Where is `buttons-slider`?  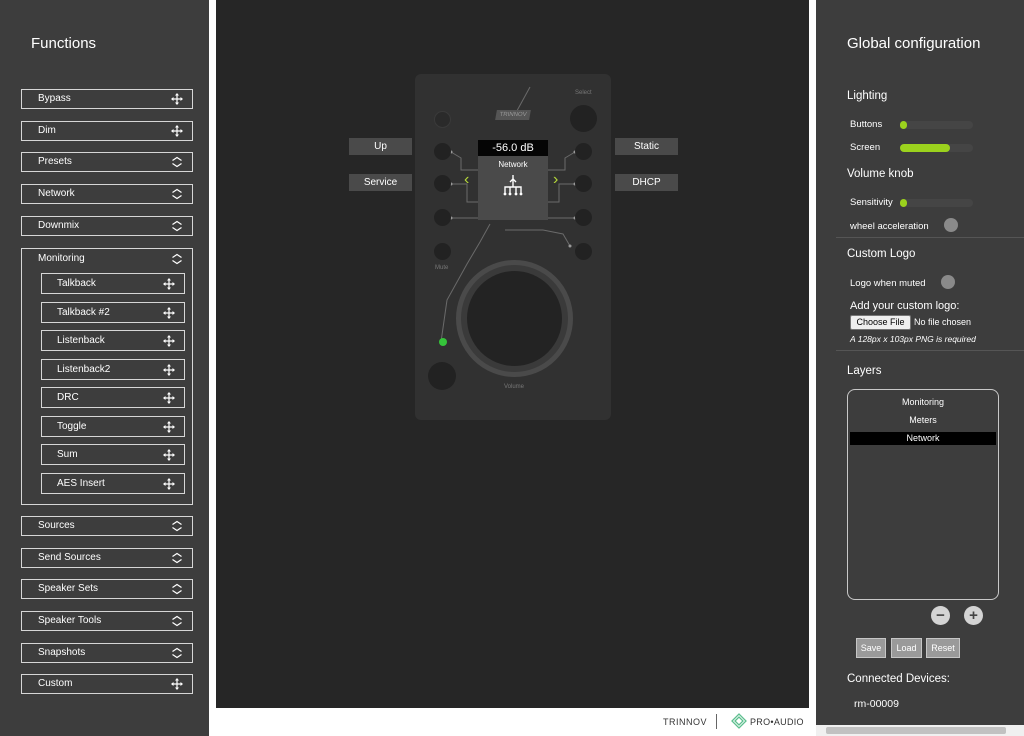 buttons-slider is located at coordinates (936, 125).